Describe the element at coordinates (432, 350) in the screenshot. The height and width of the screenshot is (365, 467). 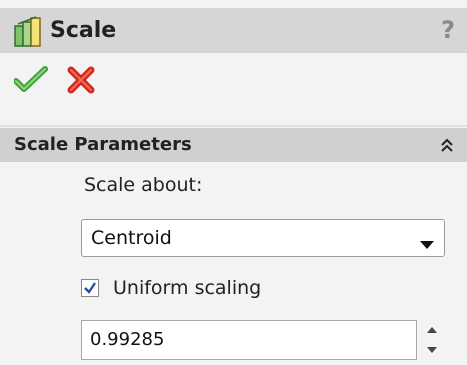
I see `spin-down-icon` at that location.